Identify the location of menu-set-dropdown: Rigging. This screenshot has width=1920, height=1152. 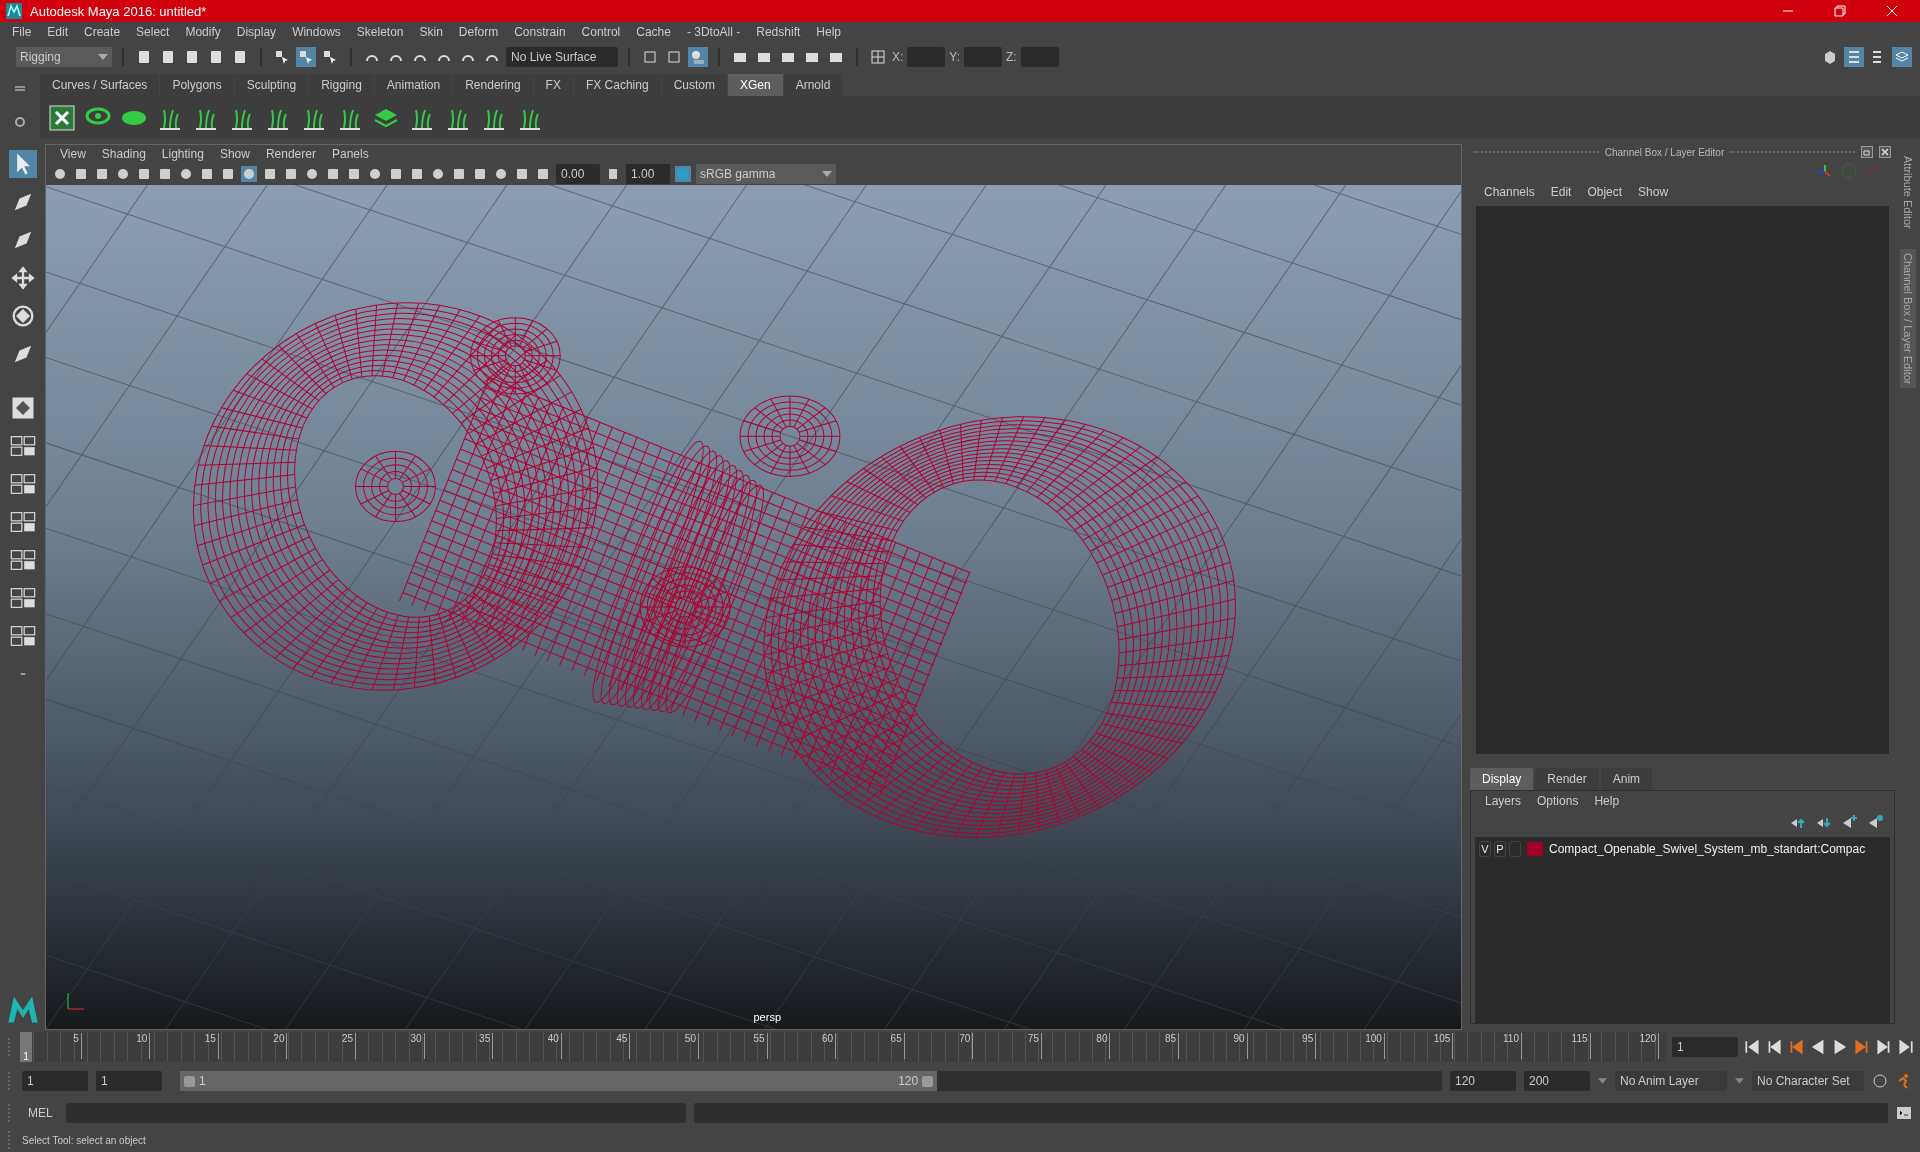
(64, 57).